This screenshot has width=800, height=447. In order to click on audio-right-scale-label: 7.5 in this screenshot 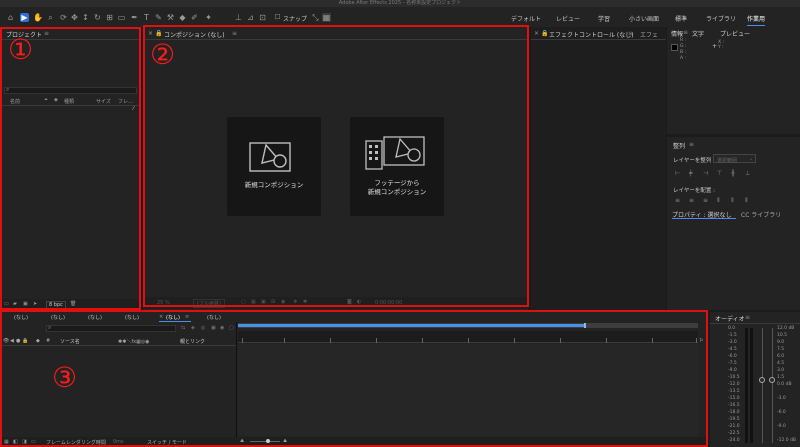, I will do `click(781, 349)`.